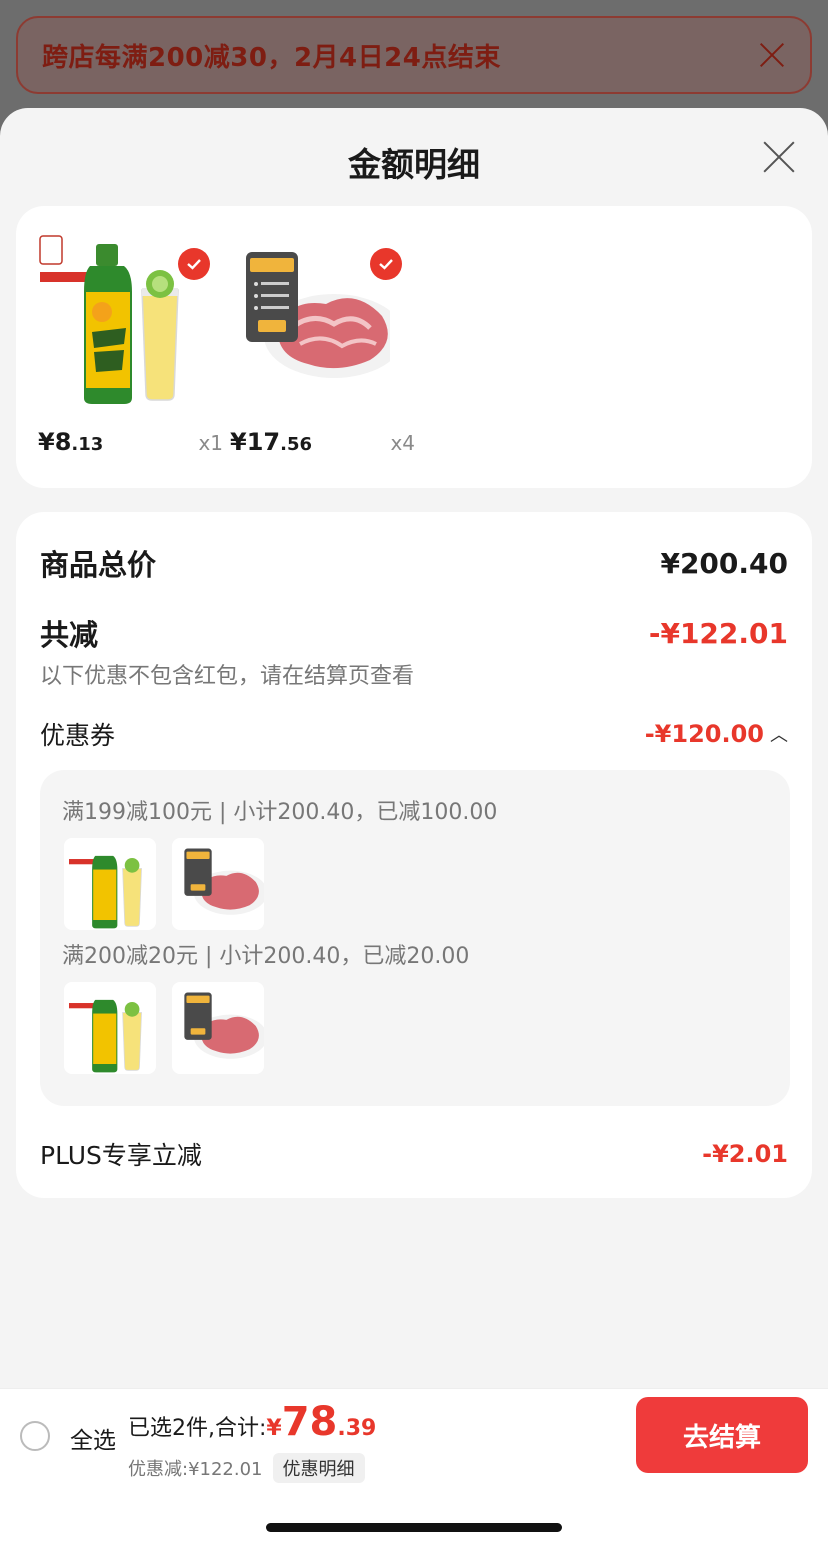 The height and width of the screenshot is (1546, 828). What do you see at coordinates (779, 734) in the screenshot?
I see `chevron-up-icon: ︿` at bounding box center [779, 734].